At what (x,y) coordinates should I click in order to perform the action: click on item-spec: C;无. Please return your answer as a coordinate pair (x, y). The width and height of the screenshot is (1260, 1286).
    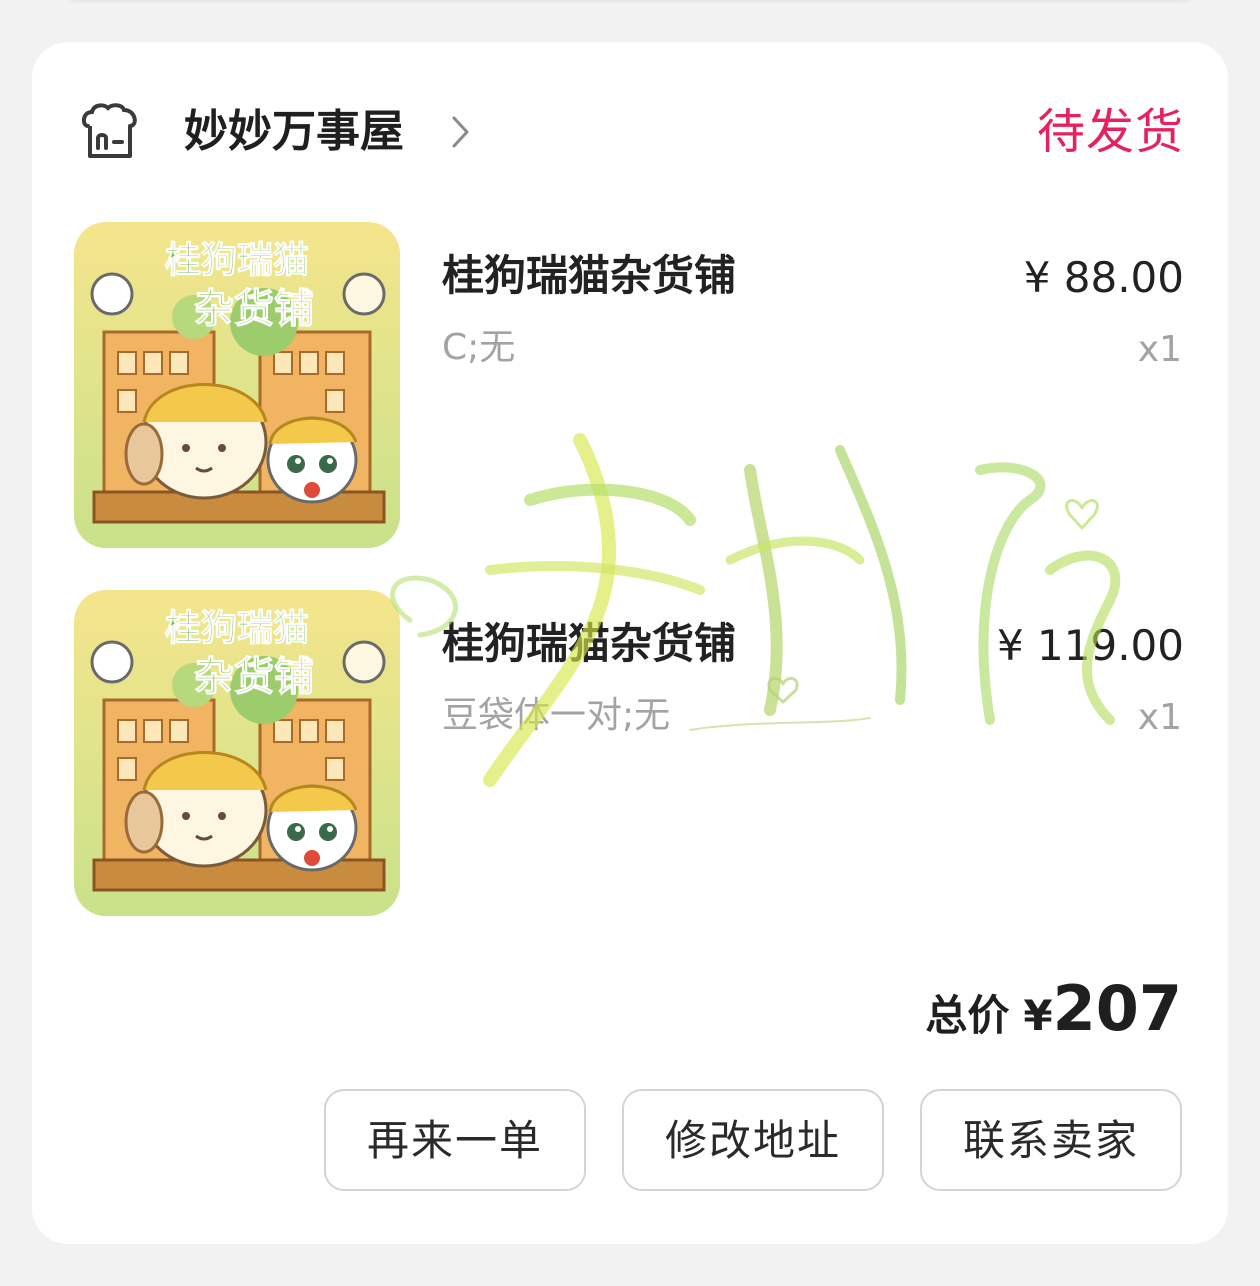
    Looking at the image, I should click on (479, 347).